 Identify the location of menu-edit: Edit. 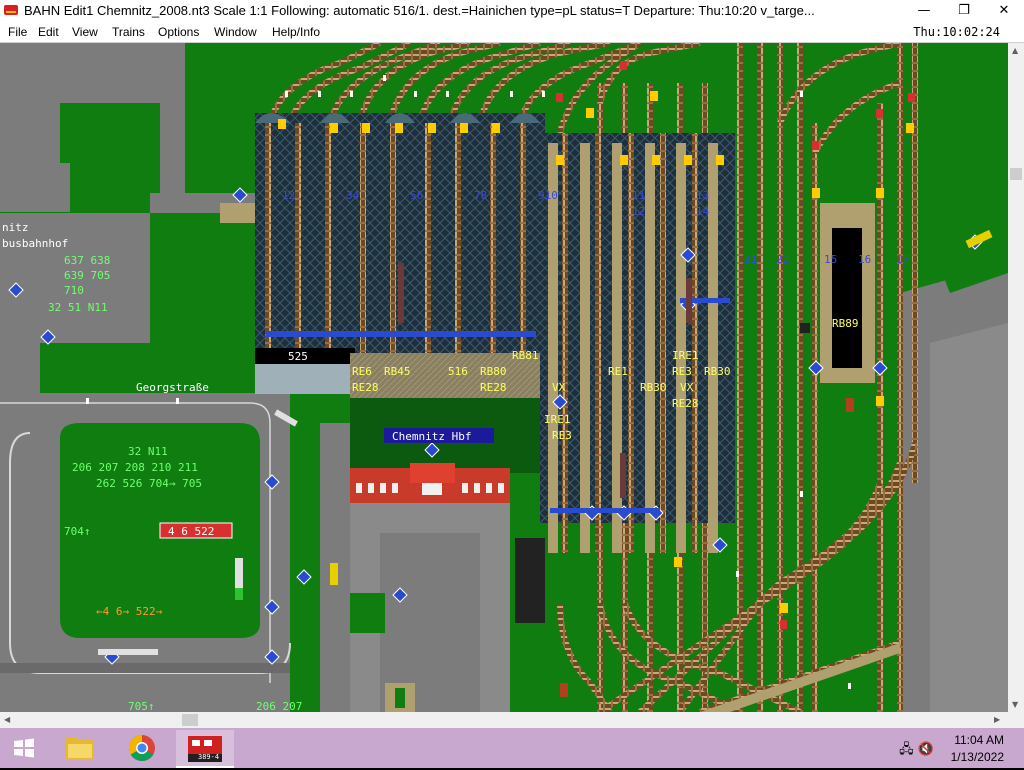
(48, 32).